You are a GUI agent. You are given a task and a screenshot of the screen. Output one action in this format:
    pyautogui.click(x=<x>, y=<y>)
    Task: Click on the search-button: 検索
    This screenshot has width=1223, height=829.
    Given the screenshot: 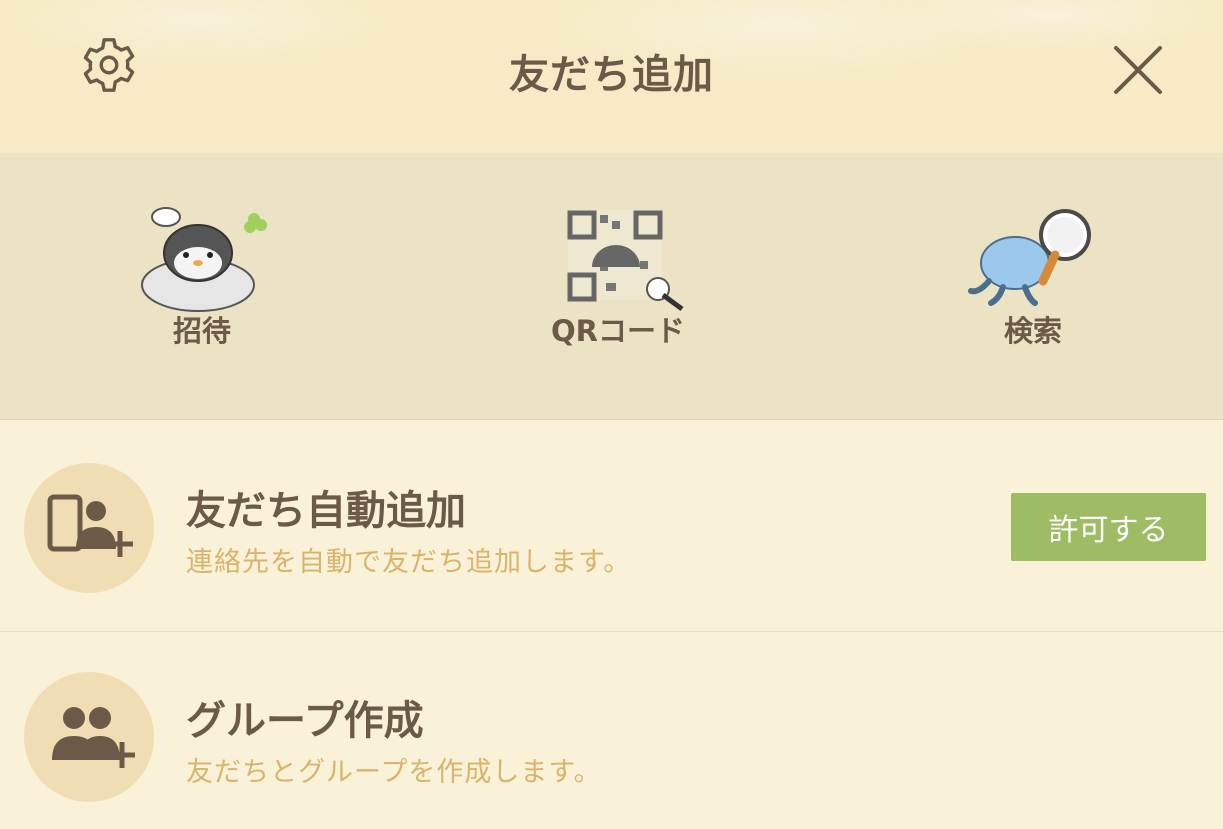 What is the action you would take?
    pyautogui.click(x=1033, y=286)
    